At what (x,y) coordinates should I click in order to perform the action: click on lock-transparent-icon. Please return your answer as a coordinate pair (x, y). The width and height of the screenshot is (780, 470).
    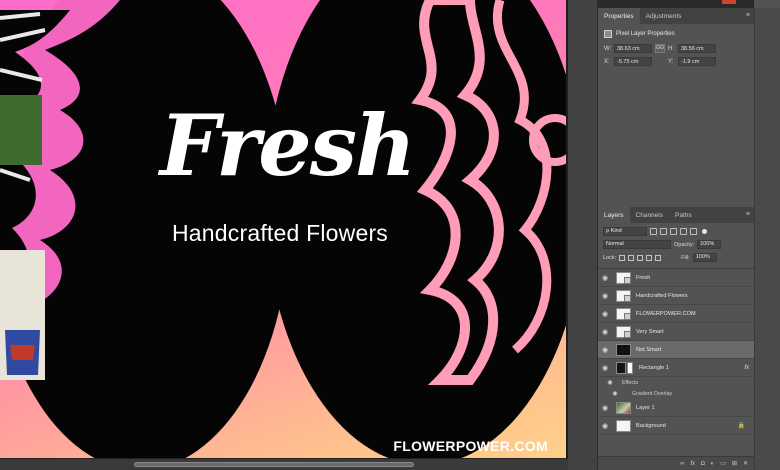
    Looking at the image, I should click on (622, 257).